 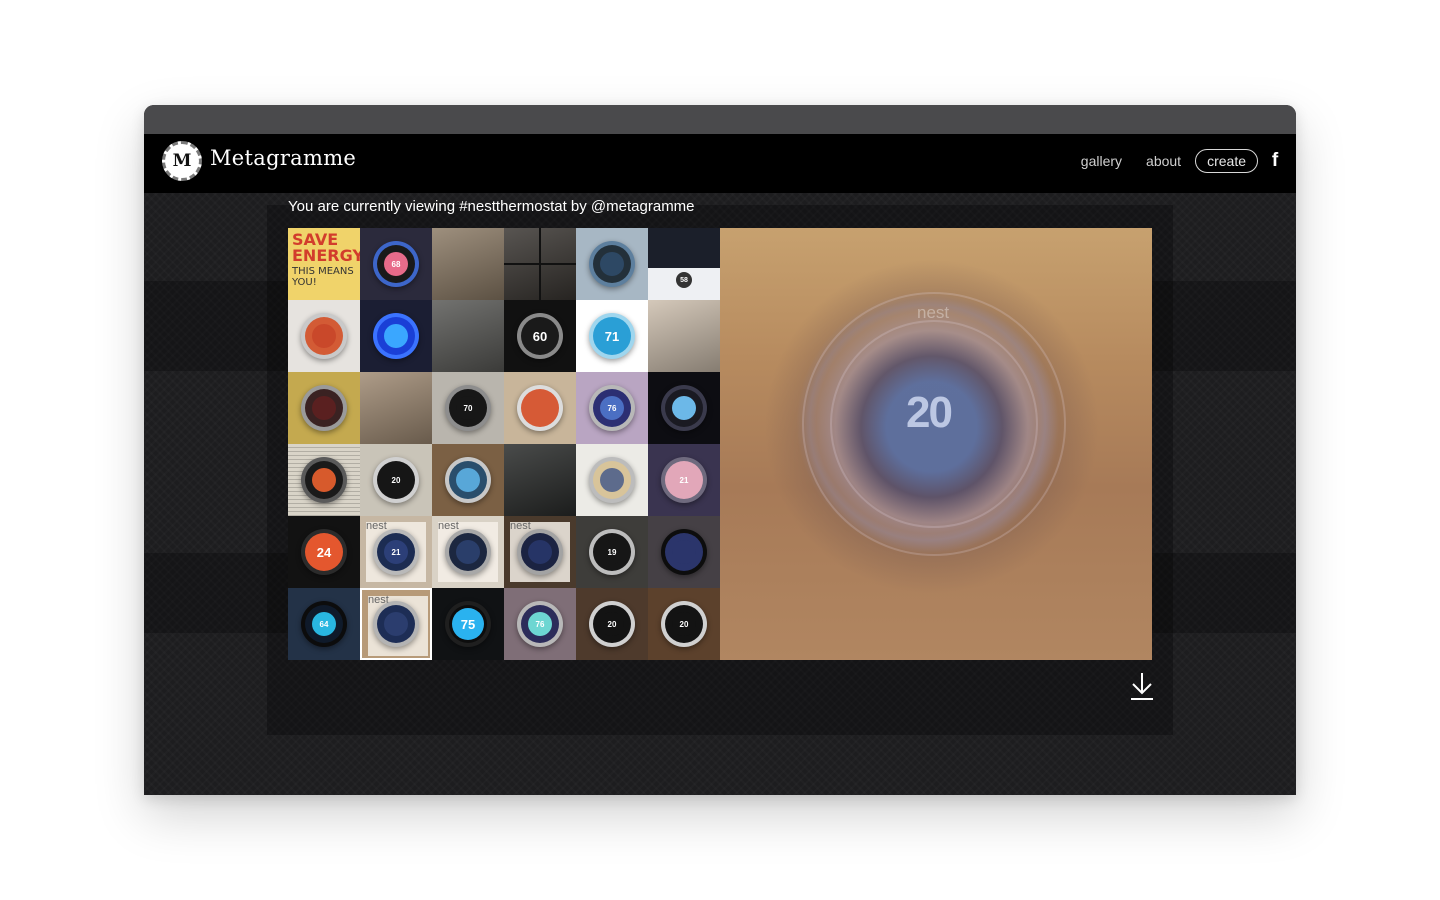 I want to click on nav-create-button: create, so click(x=1226, y=161).